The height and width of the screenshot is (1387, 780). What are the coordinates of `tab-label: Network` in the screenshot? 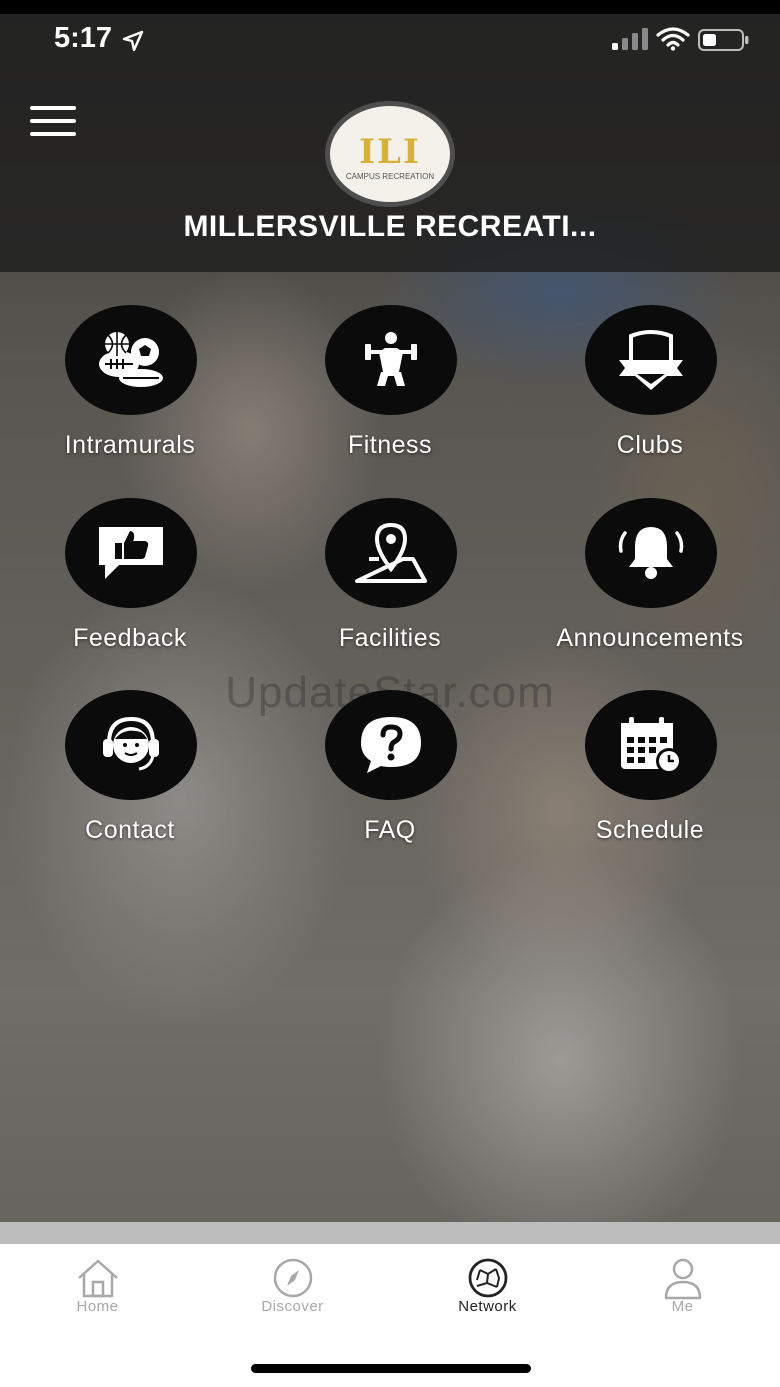 It's located at (487, 1306).